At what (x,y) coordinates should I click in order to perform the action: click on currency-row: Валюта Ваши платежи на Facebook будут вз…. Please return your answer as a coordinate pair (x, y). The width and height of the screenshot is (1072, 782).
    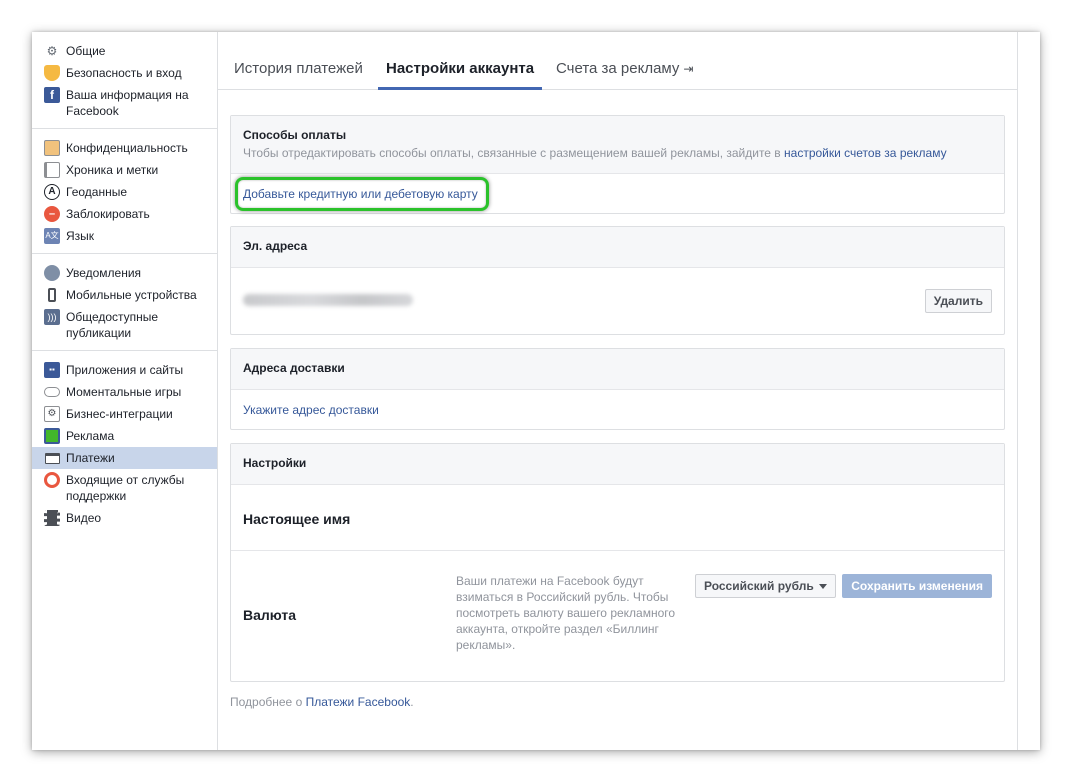
    Looking at the image, I should click on (617, 615).